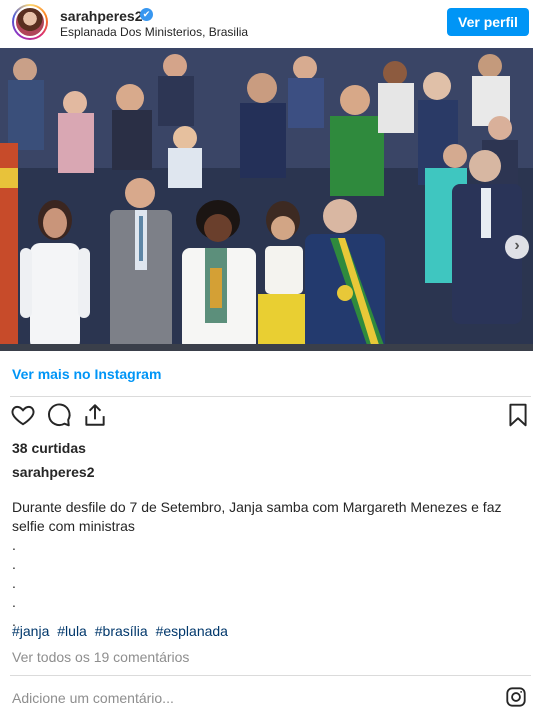 This screenshot has height=717, width=533. I want to click on action-bar, so click(266, 418).